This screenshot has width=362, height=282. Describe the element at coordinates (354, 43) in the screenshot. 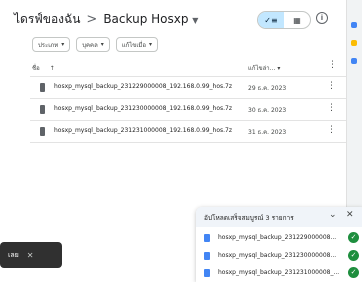

I see `keep-icon` at that location.